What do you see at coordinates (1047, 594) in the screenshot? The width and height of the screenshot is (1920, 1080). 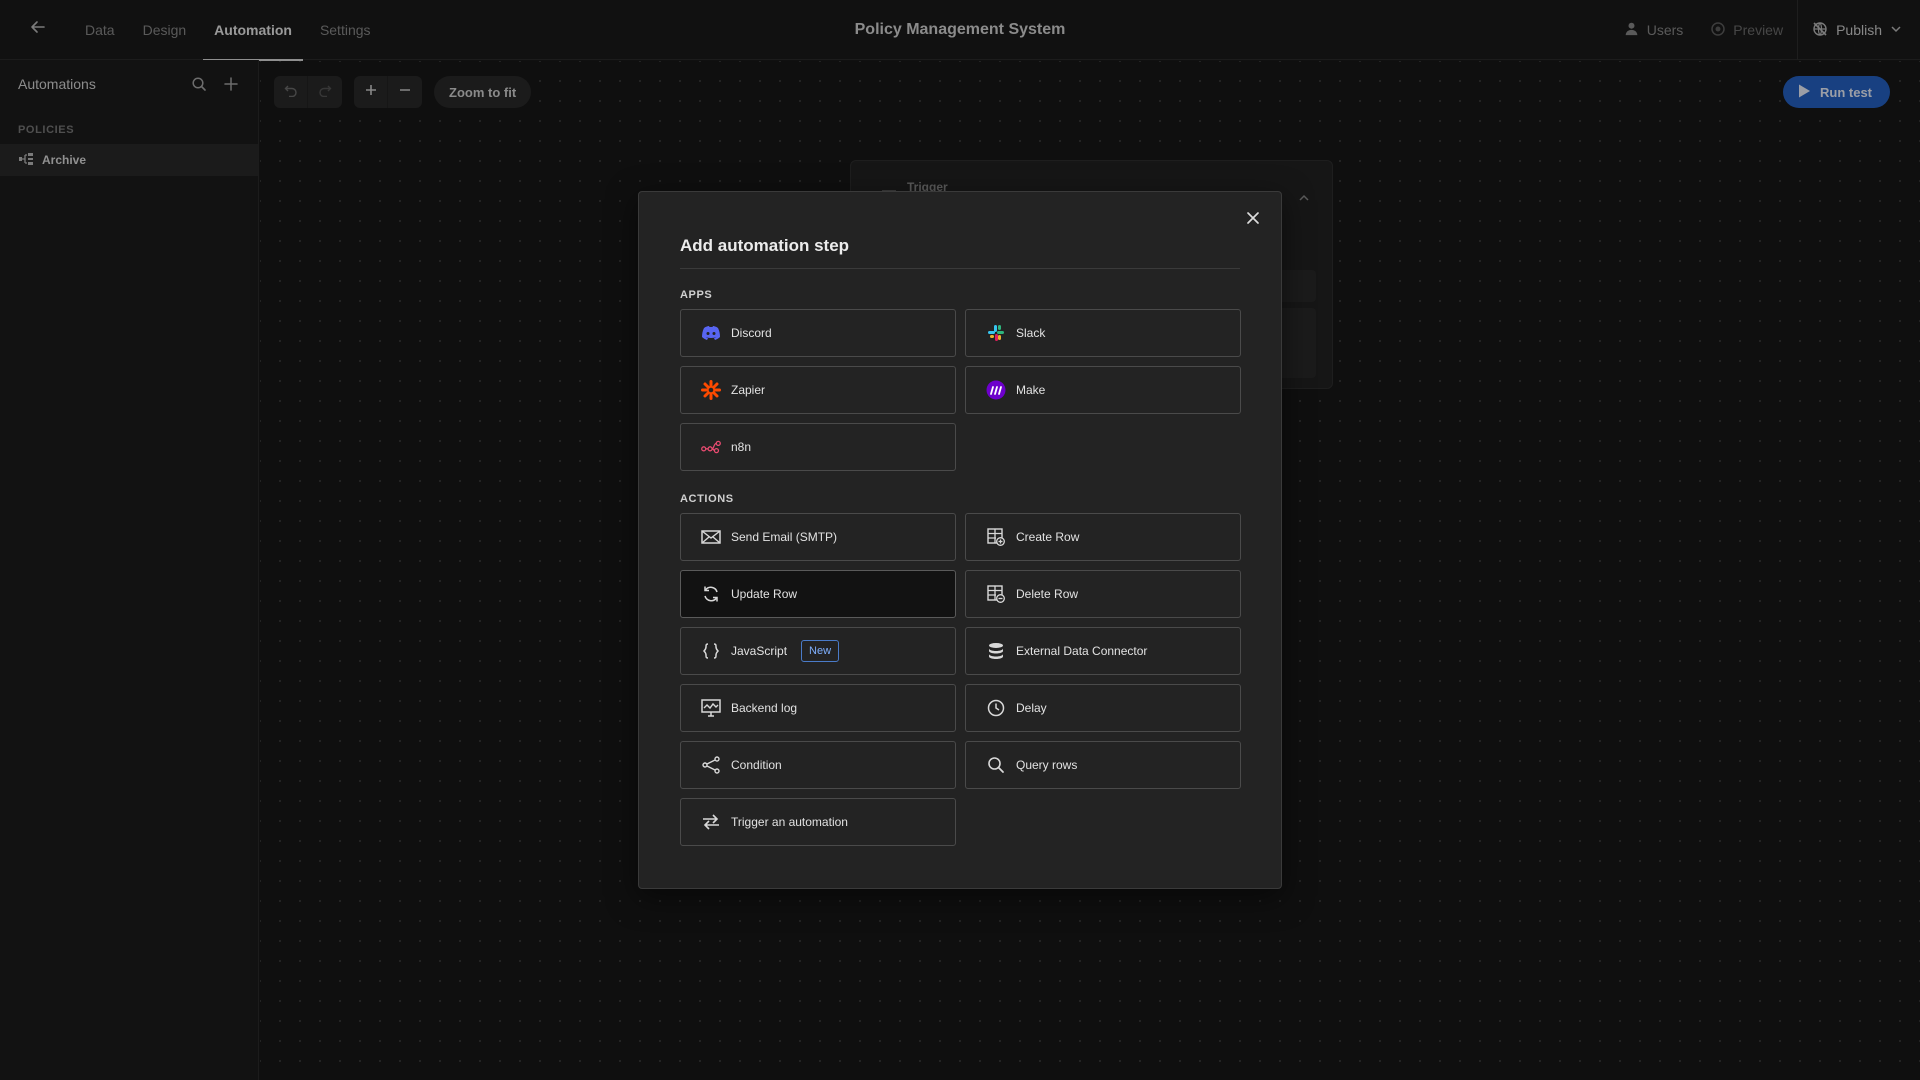 I see `step-label: Delete Row` at bounding box center [1047, 594].